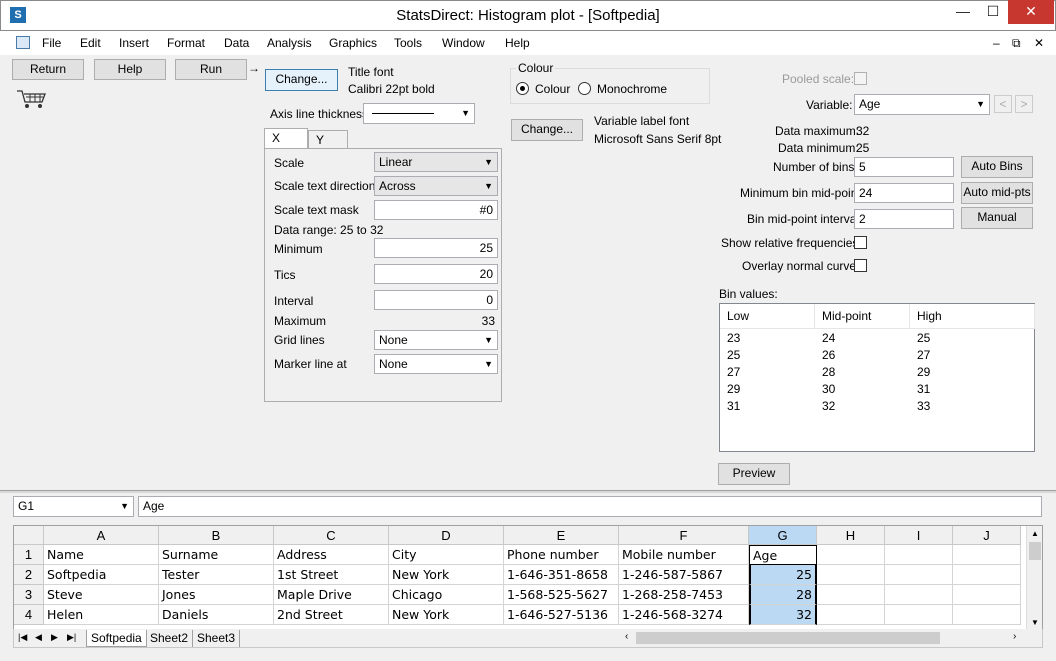 The height and width of the screenshot is (661, 1056). Describe the element at coordinates (436, 300) in the screenshot. I see `interval-input: 0` at that location.